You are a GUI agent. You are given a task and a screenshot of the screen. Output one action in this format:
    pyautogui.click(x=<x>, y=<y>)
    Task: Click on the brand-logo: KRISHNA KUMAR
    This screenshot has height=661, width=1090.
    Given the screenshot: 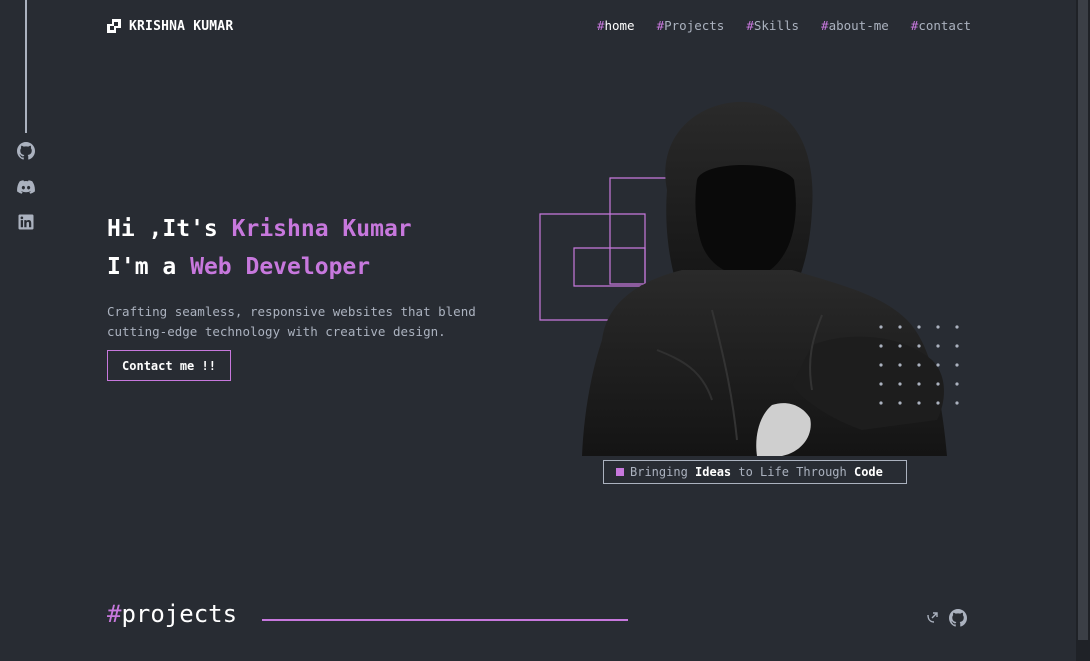 What is the action you would take?
    pyautogui.click(x=170, y=26)
    